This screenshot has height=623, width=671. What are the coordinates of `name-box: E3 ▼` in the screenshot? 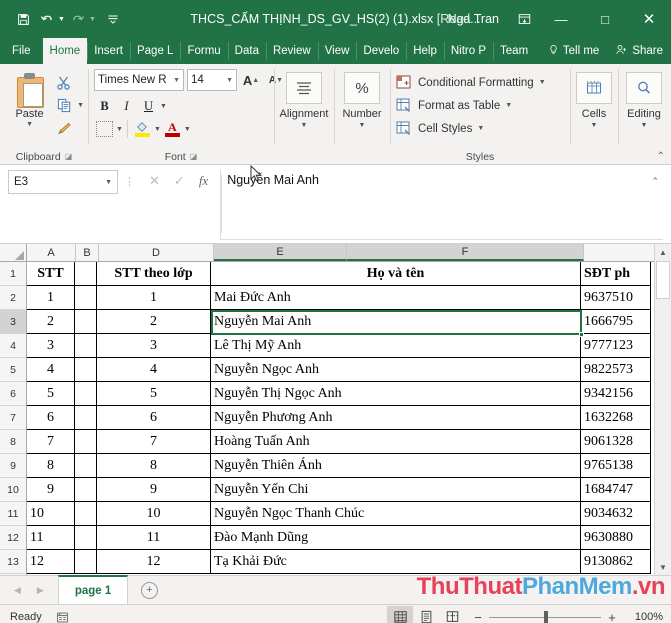 It's located at (63, 182).